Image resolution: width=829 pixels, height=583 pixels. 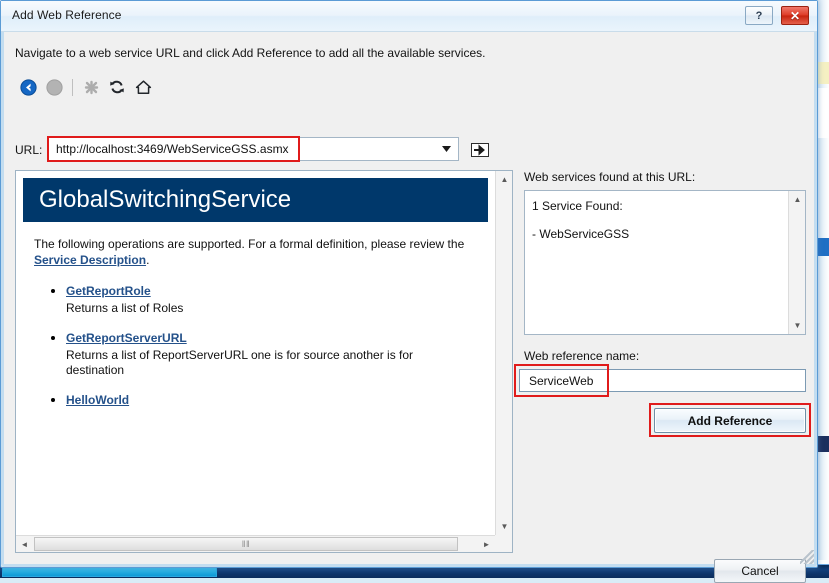 What do you see at coordinates (796, 262) in the screenshot?
I see `services-vertical-scrollbar: ▲ ▼` at bounding box center [796, 262].